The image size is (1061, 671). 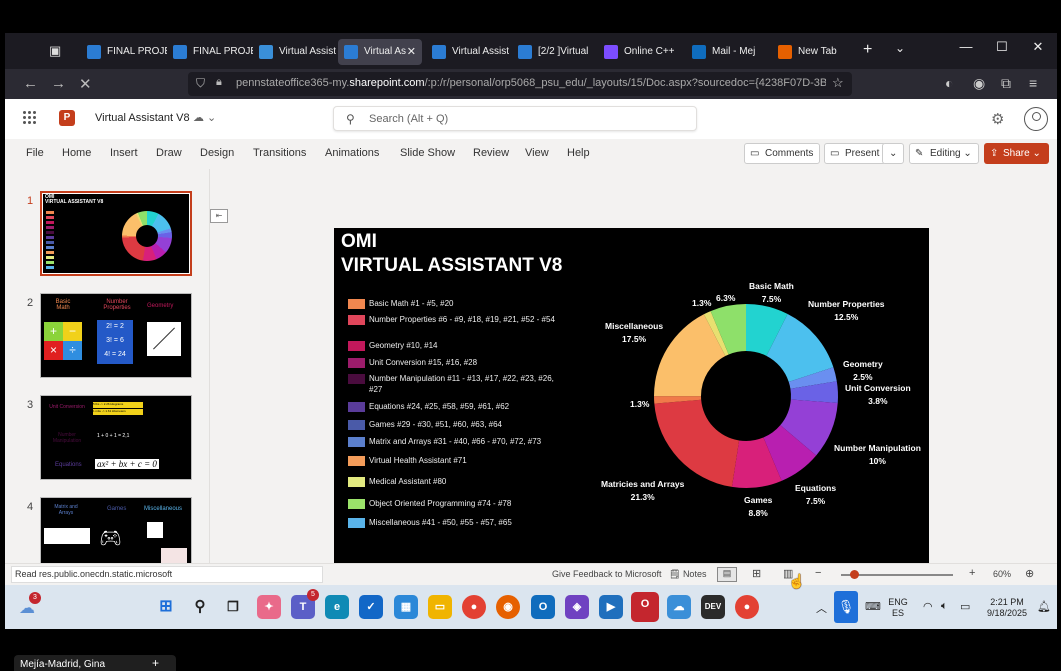 I want to click on tab-3: Virtual Assist, so click(x=296, y=52).